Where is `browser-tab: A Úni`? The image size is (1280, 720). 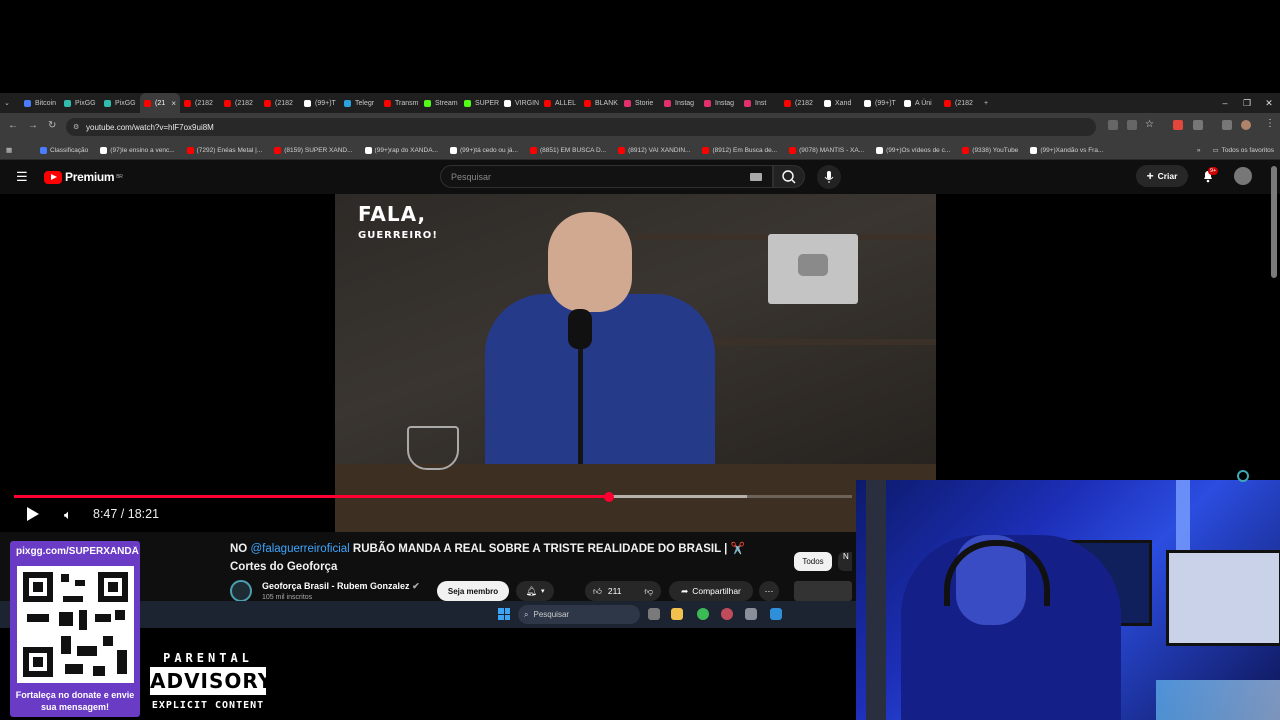
browser-tab: A Úni is located at coordinates (920, 103).